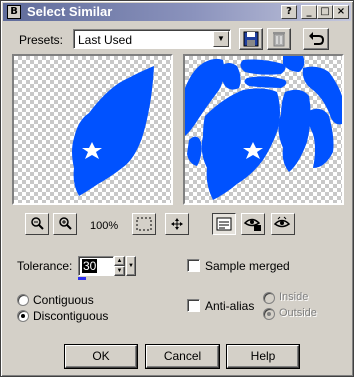 The width and height of the screenshot is (354, 377). I want to click on select-area-button, so click(144, 224).